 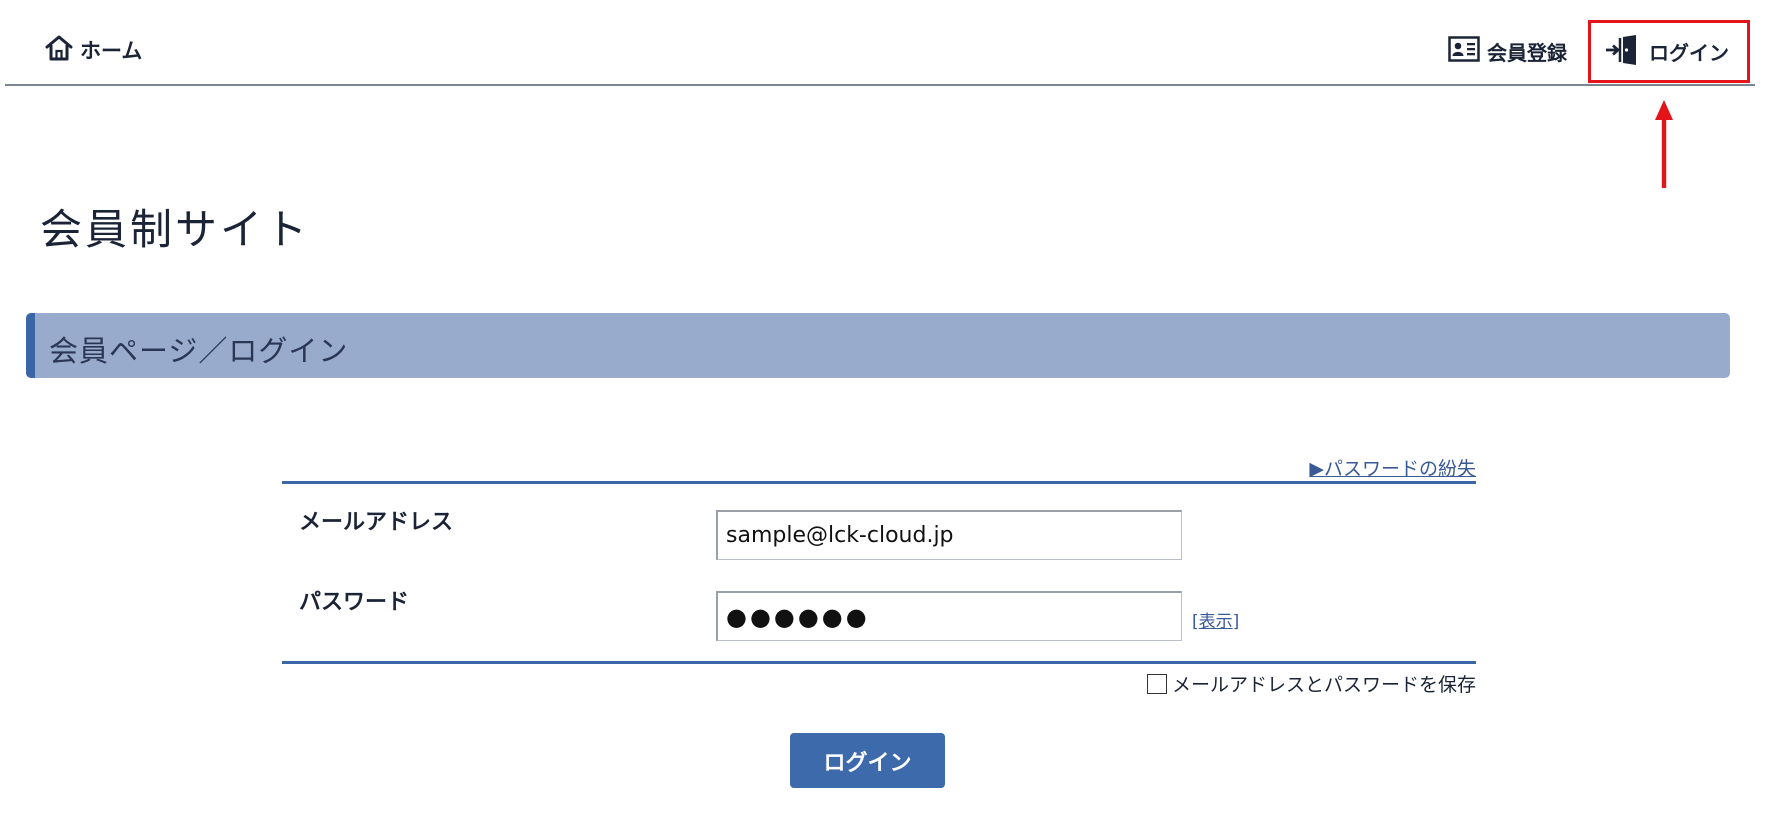 I want to click on show-bracket-close: ], so click(x=1236, y=622).